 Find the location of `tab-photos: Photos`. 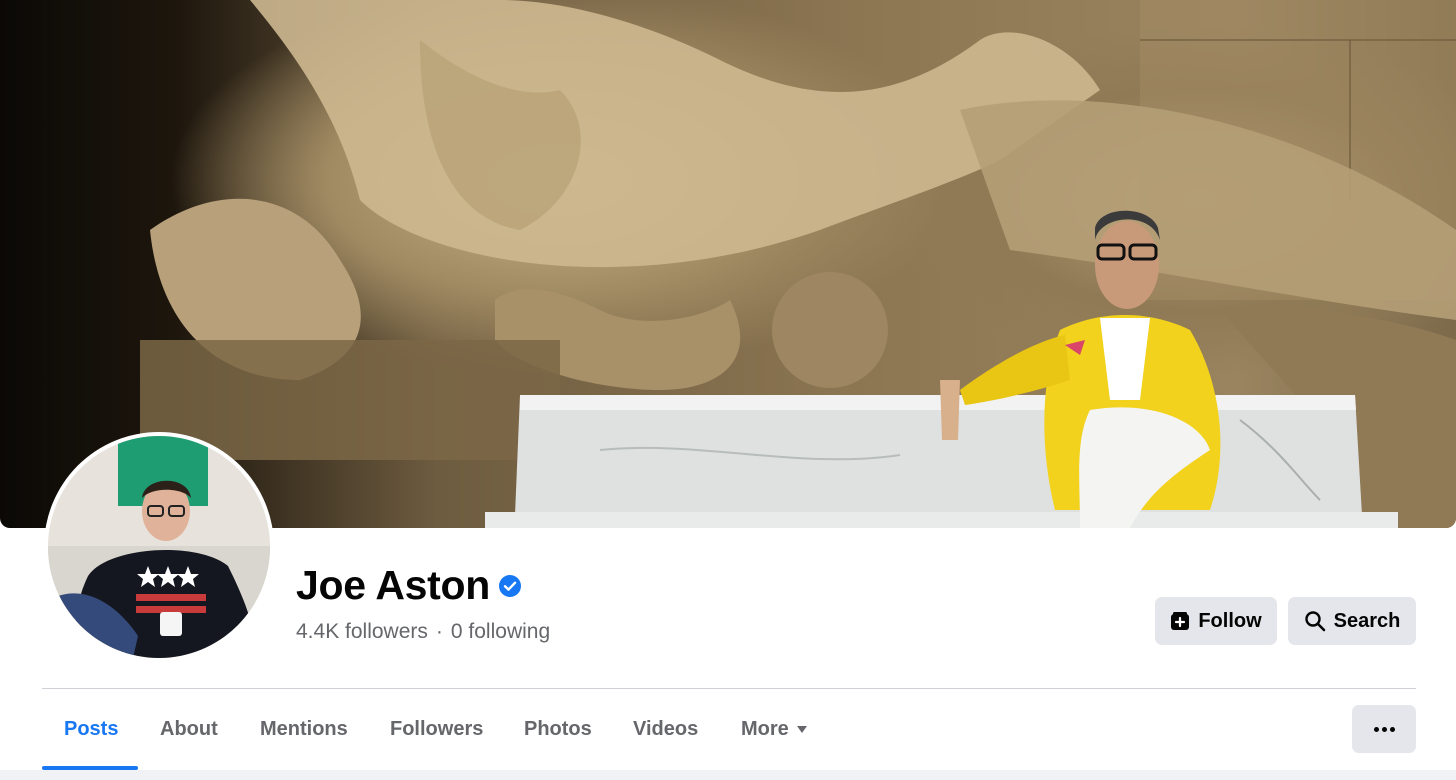

tab-photos: Photos is located at coordinates (558, 729).